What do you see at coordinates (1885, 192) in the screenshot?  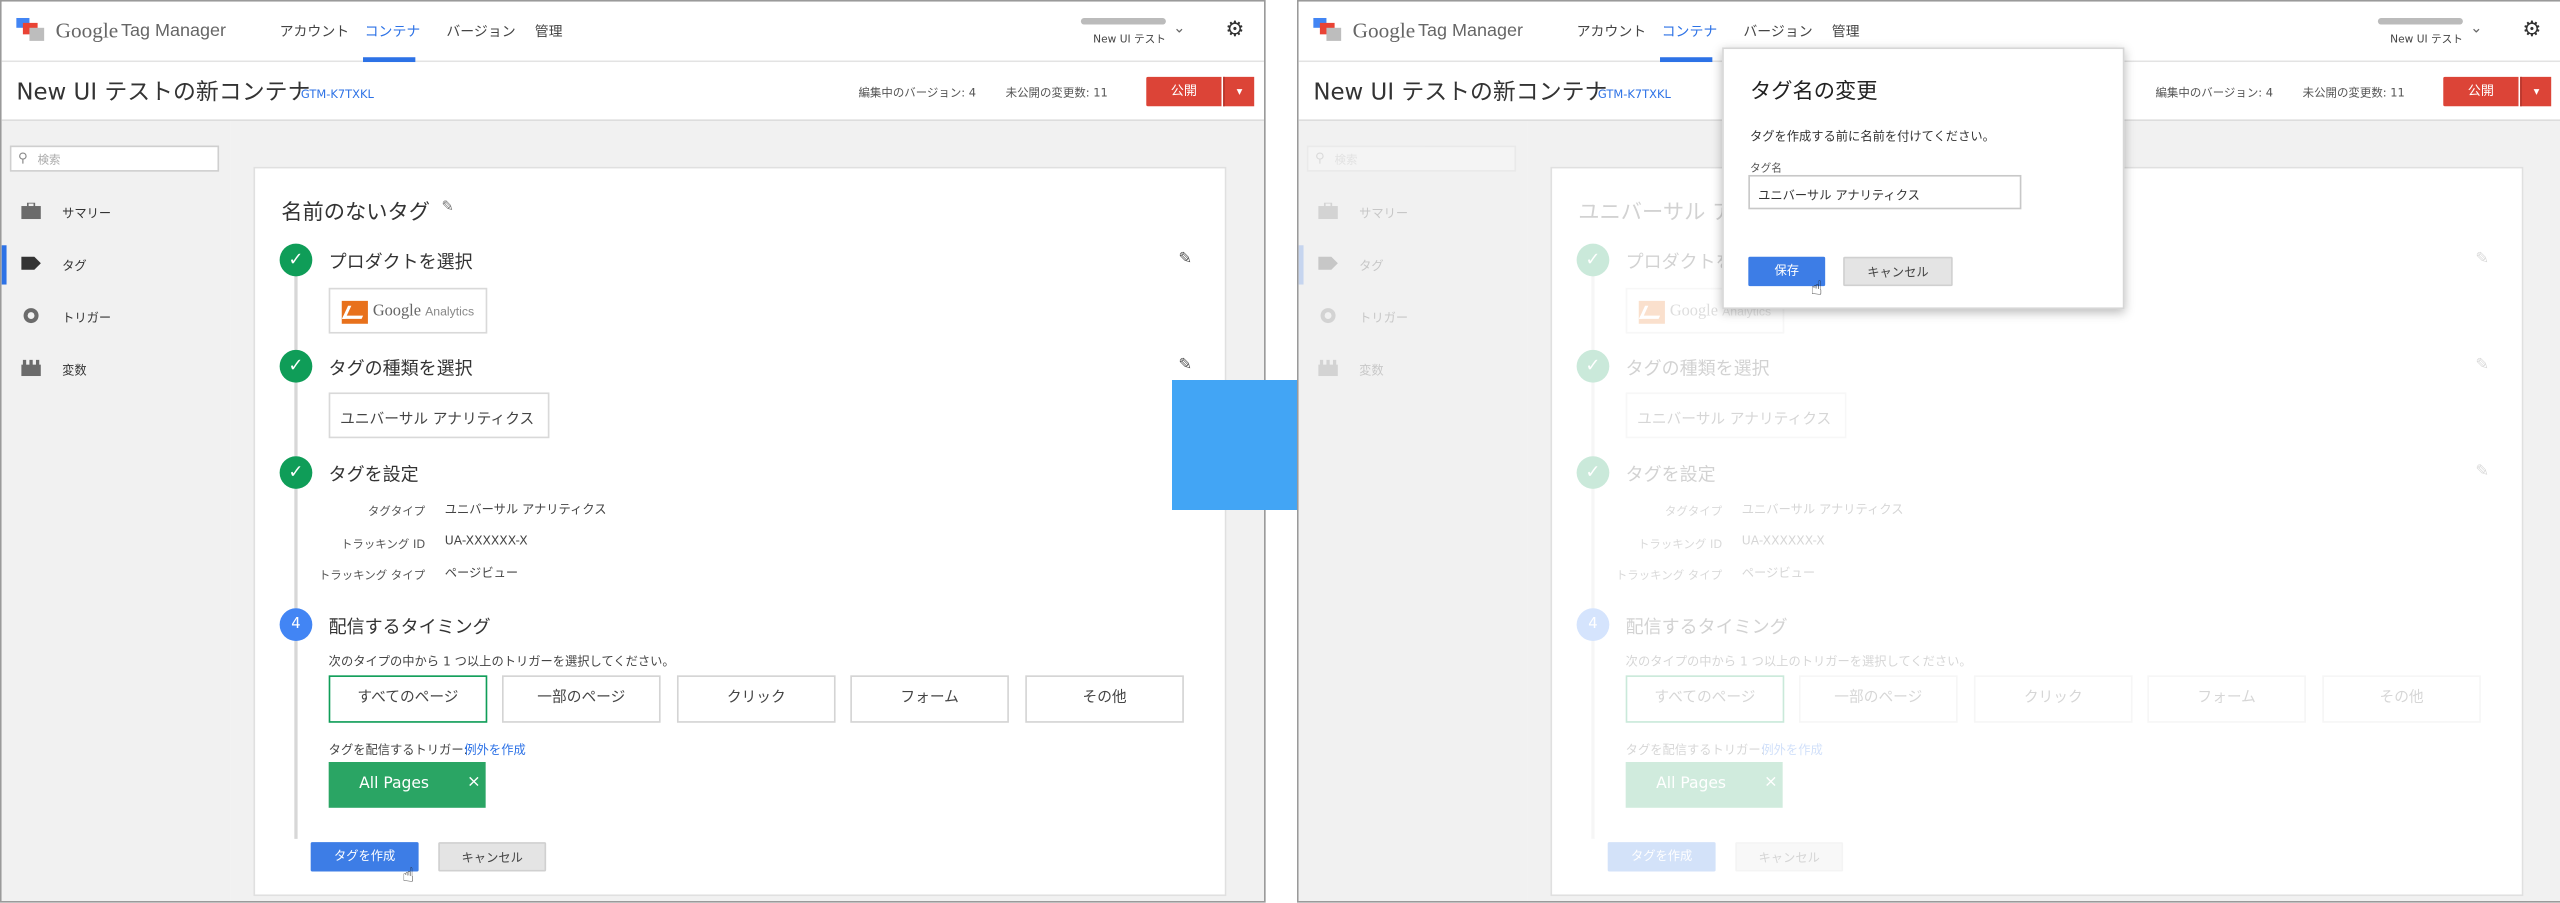 I see `tag-name-input` at bounding box center [1885, 192].